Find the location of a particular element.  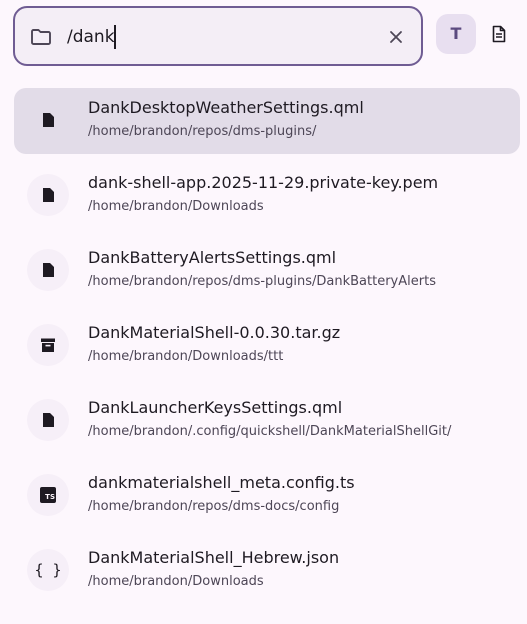

search-input is located at coordinates (217, 37).